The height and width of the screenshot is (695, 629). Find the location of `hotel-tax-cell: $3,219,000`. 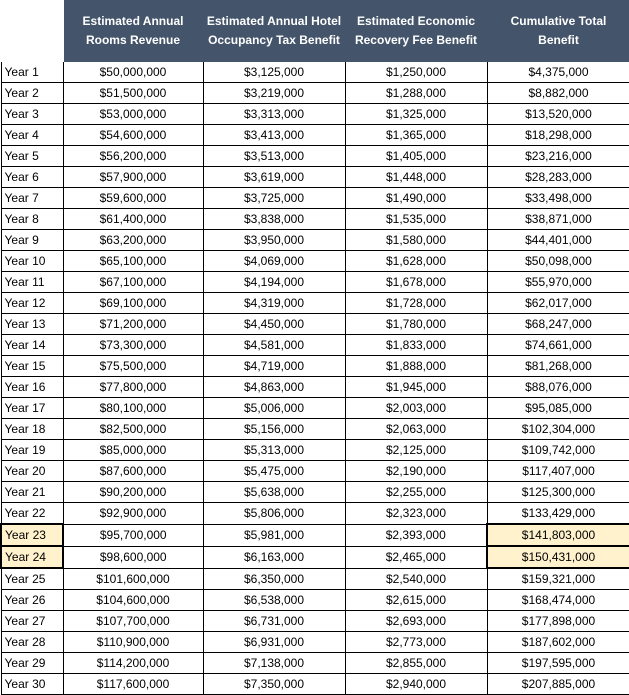

hotel-tax-cell: $3,219,000 is located at coordinates (274, 93).